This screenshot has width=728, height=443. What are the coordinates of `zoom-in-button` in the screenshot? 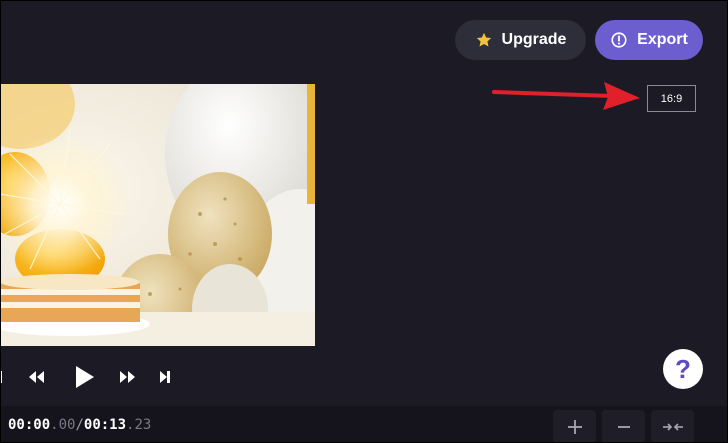 It's located at (574, 426).